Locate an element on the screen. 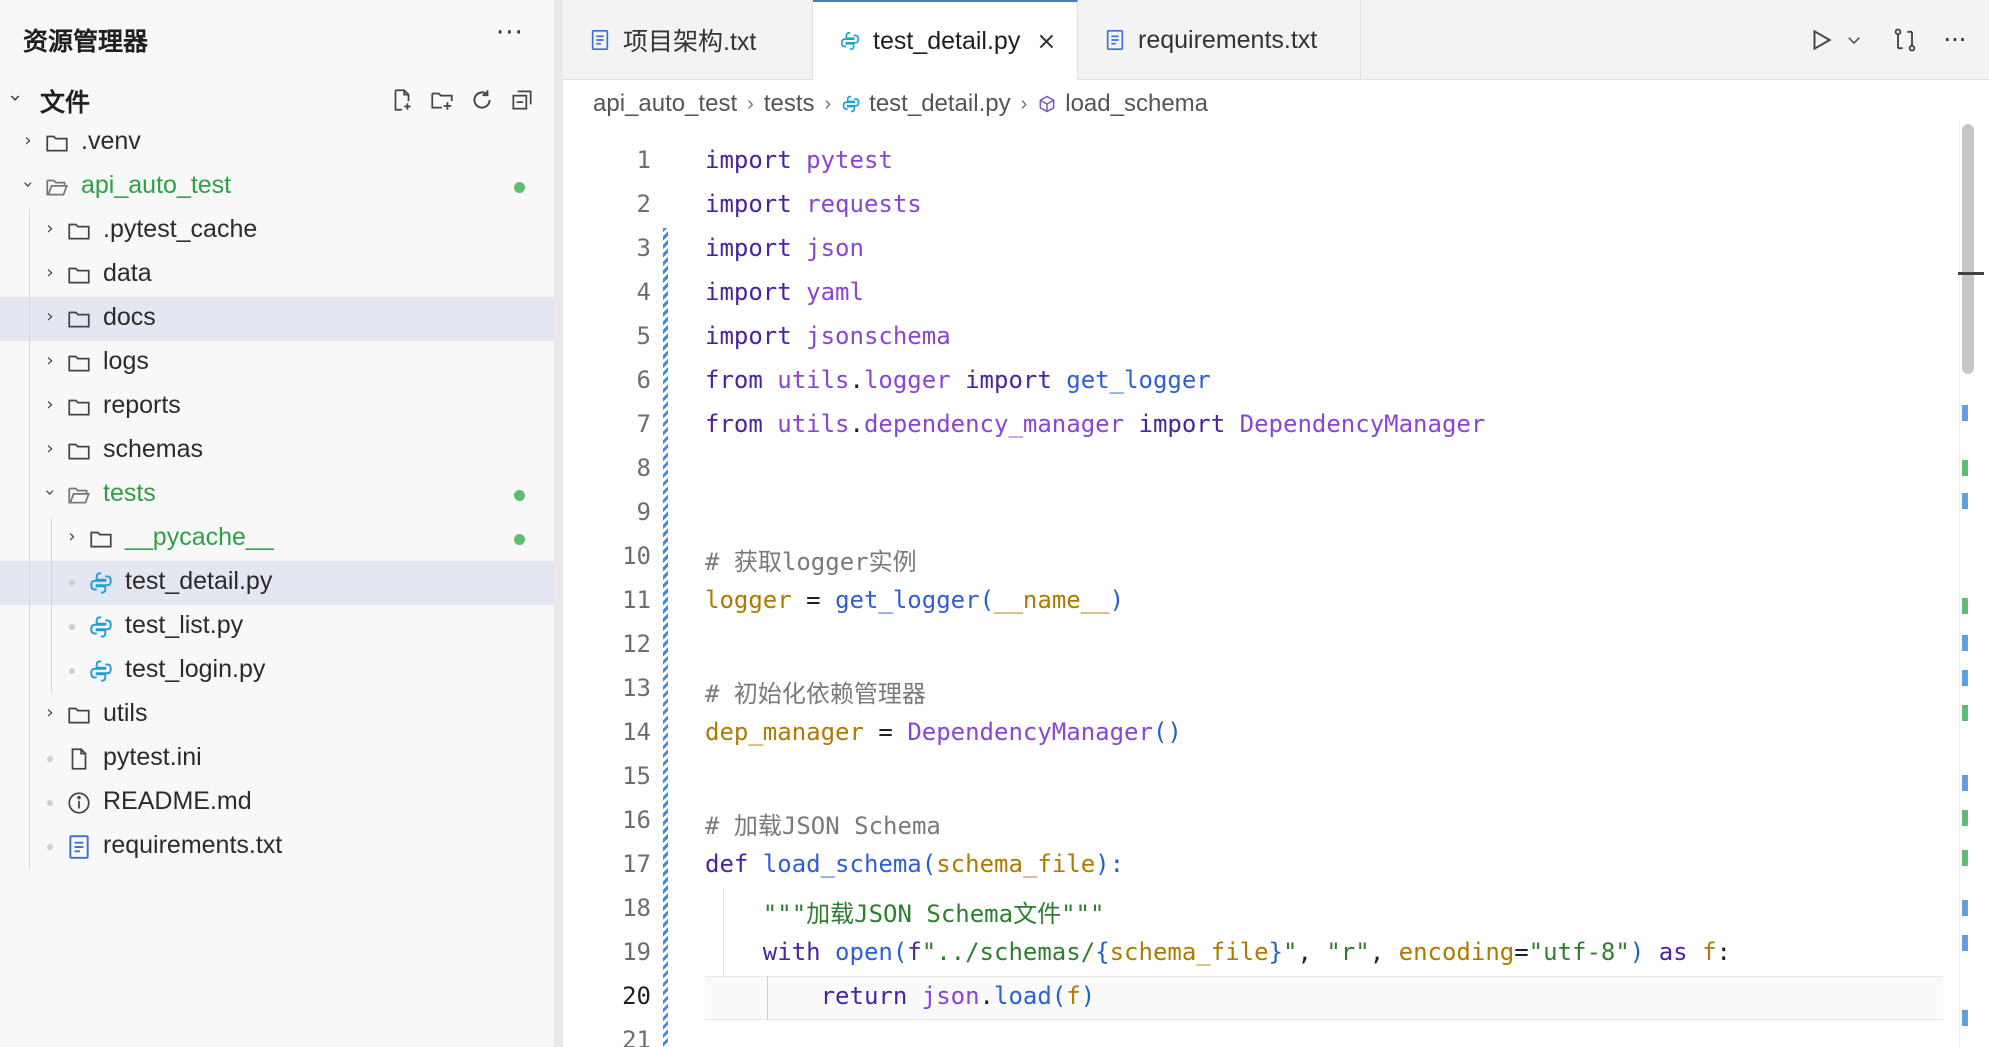 The image size is (1989, 1047). new-folder-icon is located at coordinates (442, 100).